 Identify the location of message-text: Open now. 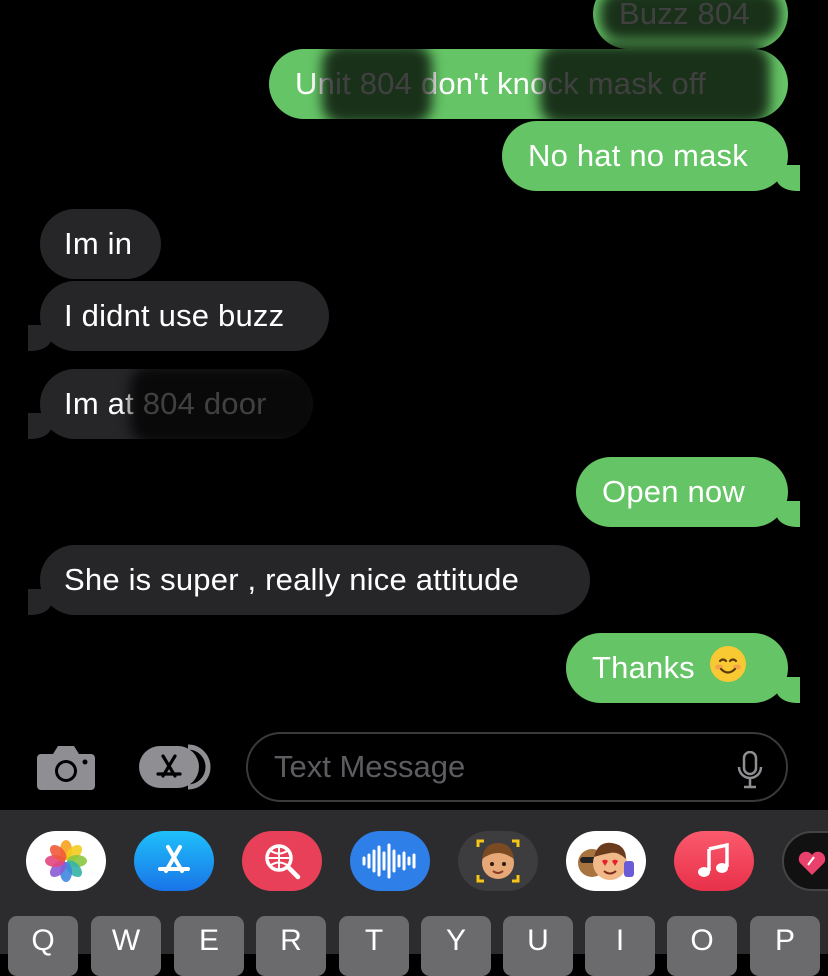
(673, 491).